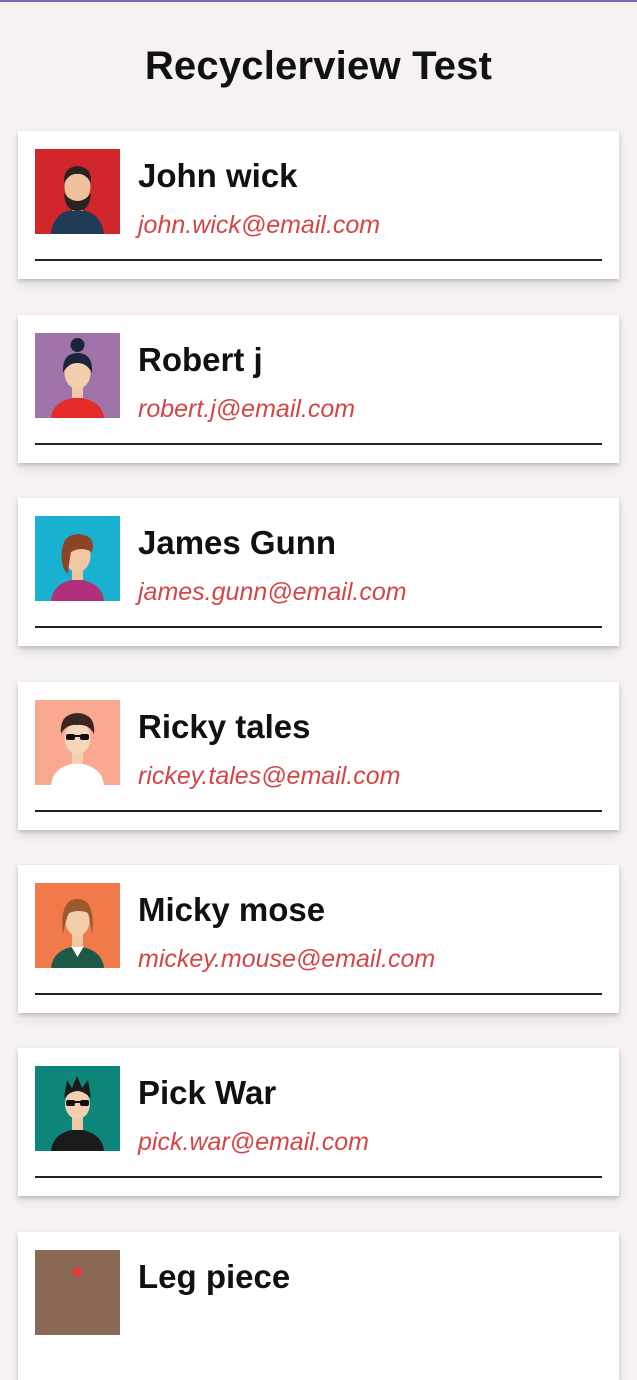 Image resolution: width=637 pixels, height=1380 pixels. Describe the element at coordinates (318, 205) in the screenshot. I see `list-item: John wick john.wick@email.com` at that location.